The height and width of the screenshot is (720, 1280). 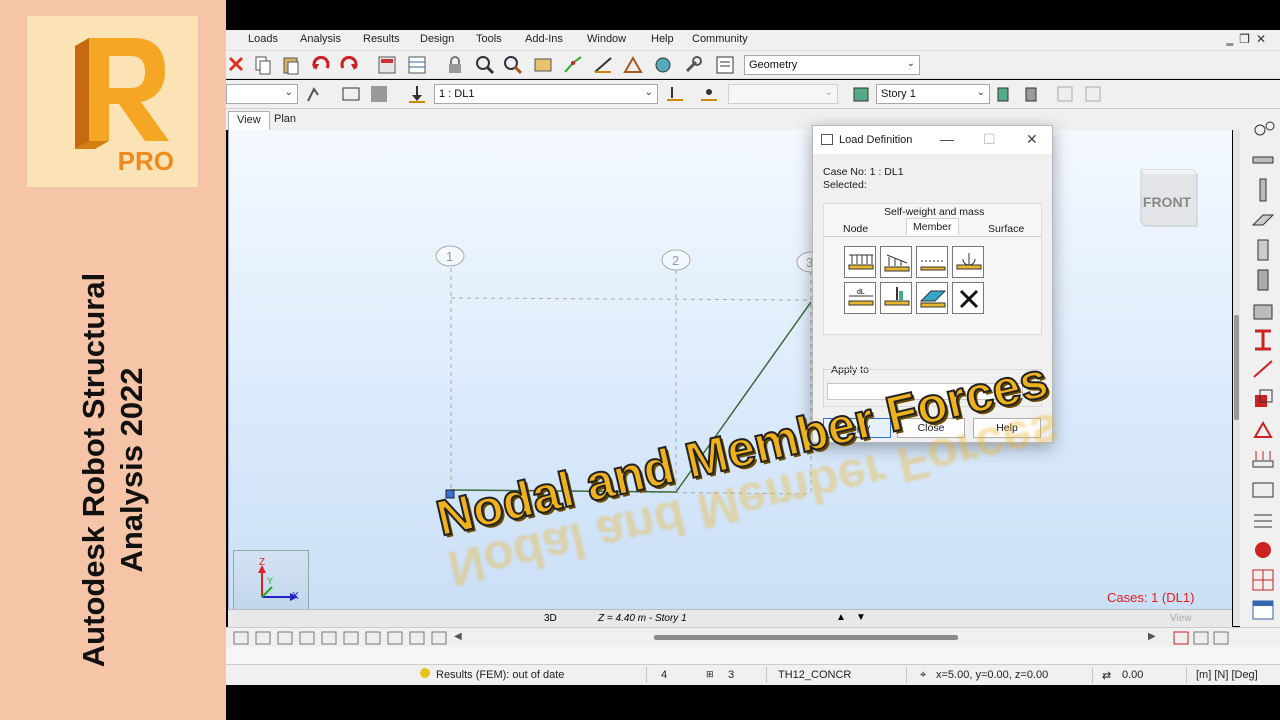 I want to click on restore-icon: ❐, so click(x=1247, y=39).